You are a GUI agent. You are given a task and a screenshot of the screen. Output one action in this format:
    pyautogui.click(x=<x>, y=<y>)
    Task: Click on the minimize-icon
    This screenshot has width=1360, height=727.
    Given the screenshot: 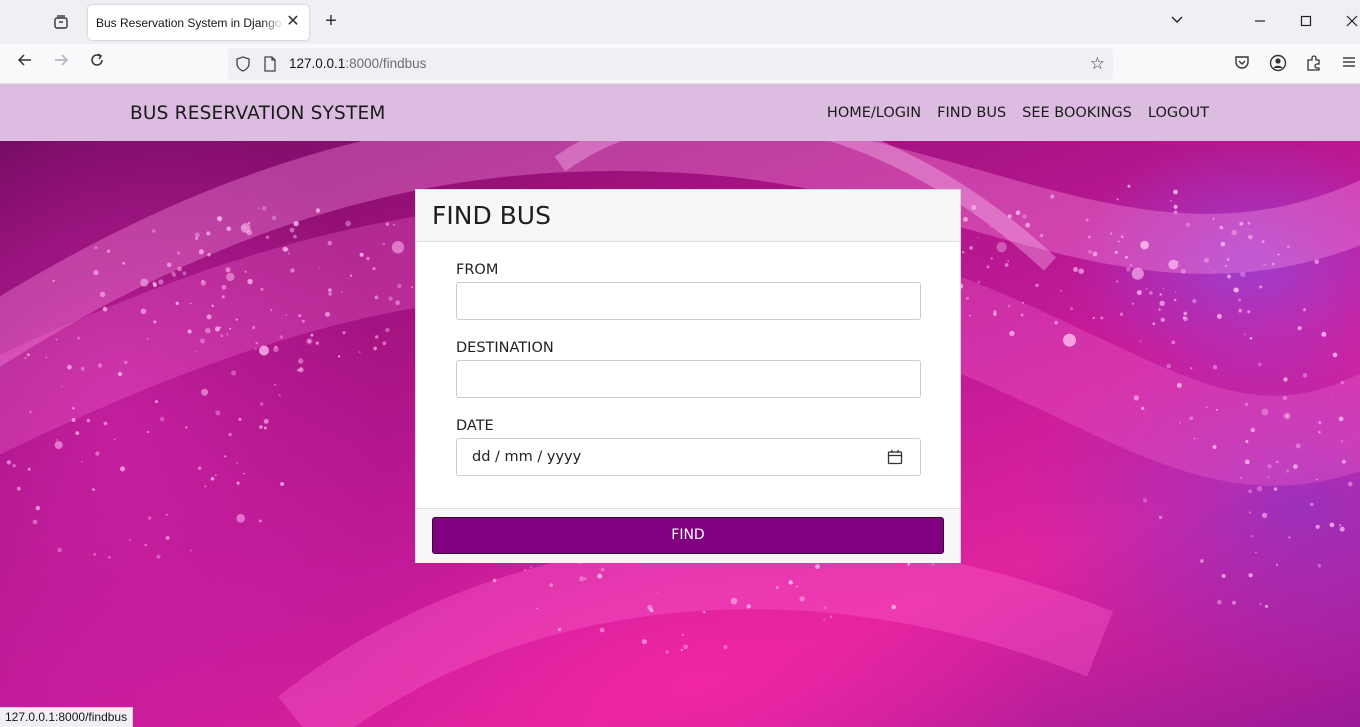 What is the action you would take?
    pyautogui.click(x=1260, y=22)
    